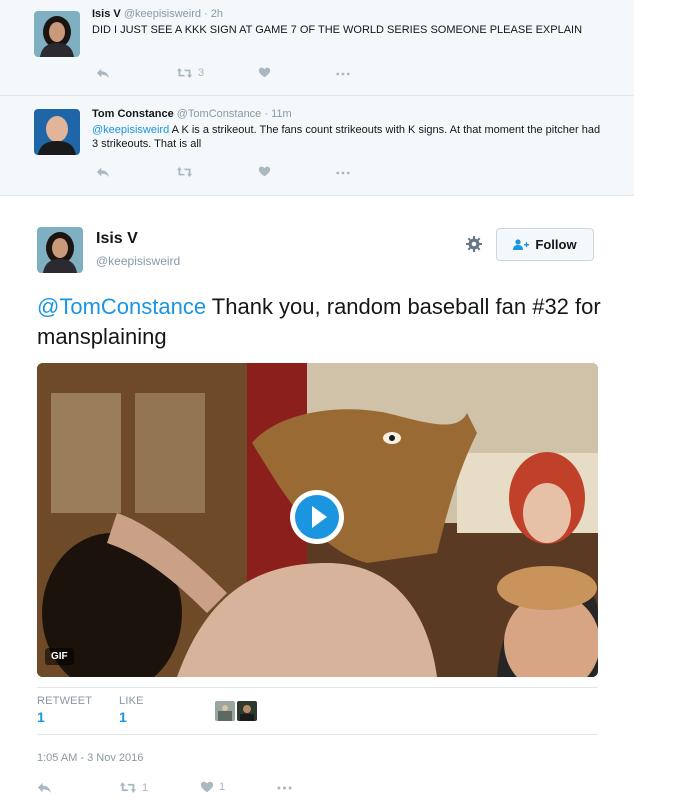 The width and height of the screenshot is (674, 806). Describe the element at coordinates (521, 244) in the screenshot. I see `follow-person-icon` at that location.